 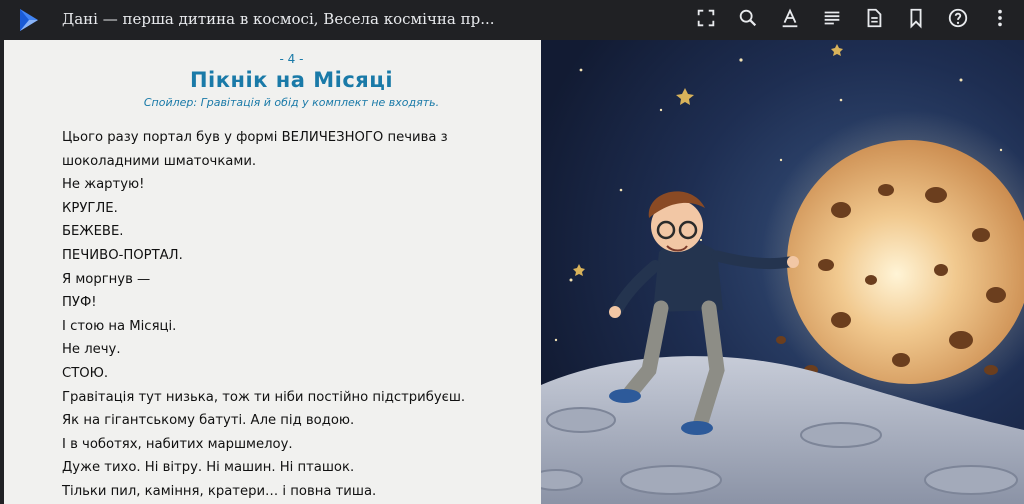 What do you see at coordinates (93, 232) in the screenshot?
I see `text-line: БЕЖЕВЕ.` at bounding box center [93, 232].